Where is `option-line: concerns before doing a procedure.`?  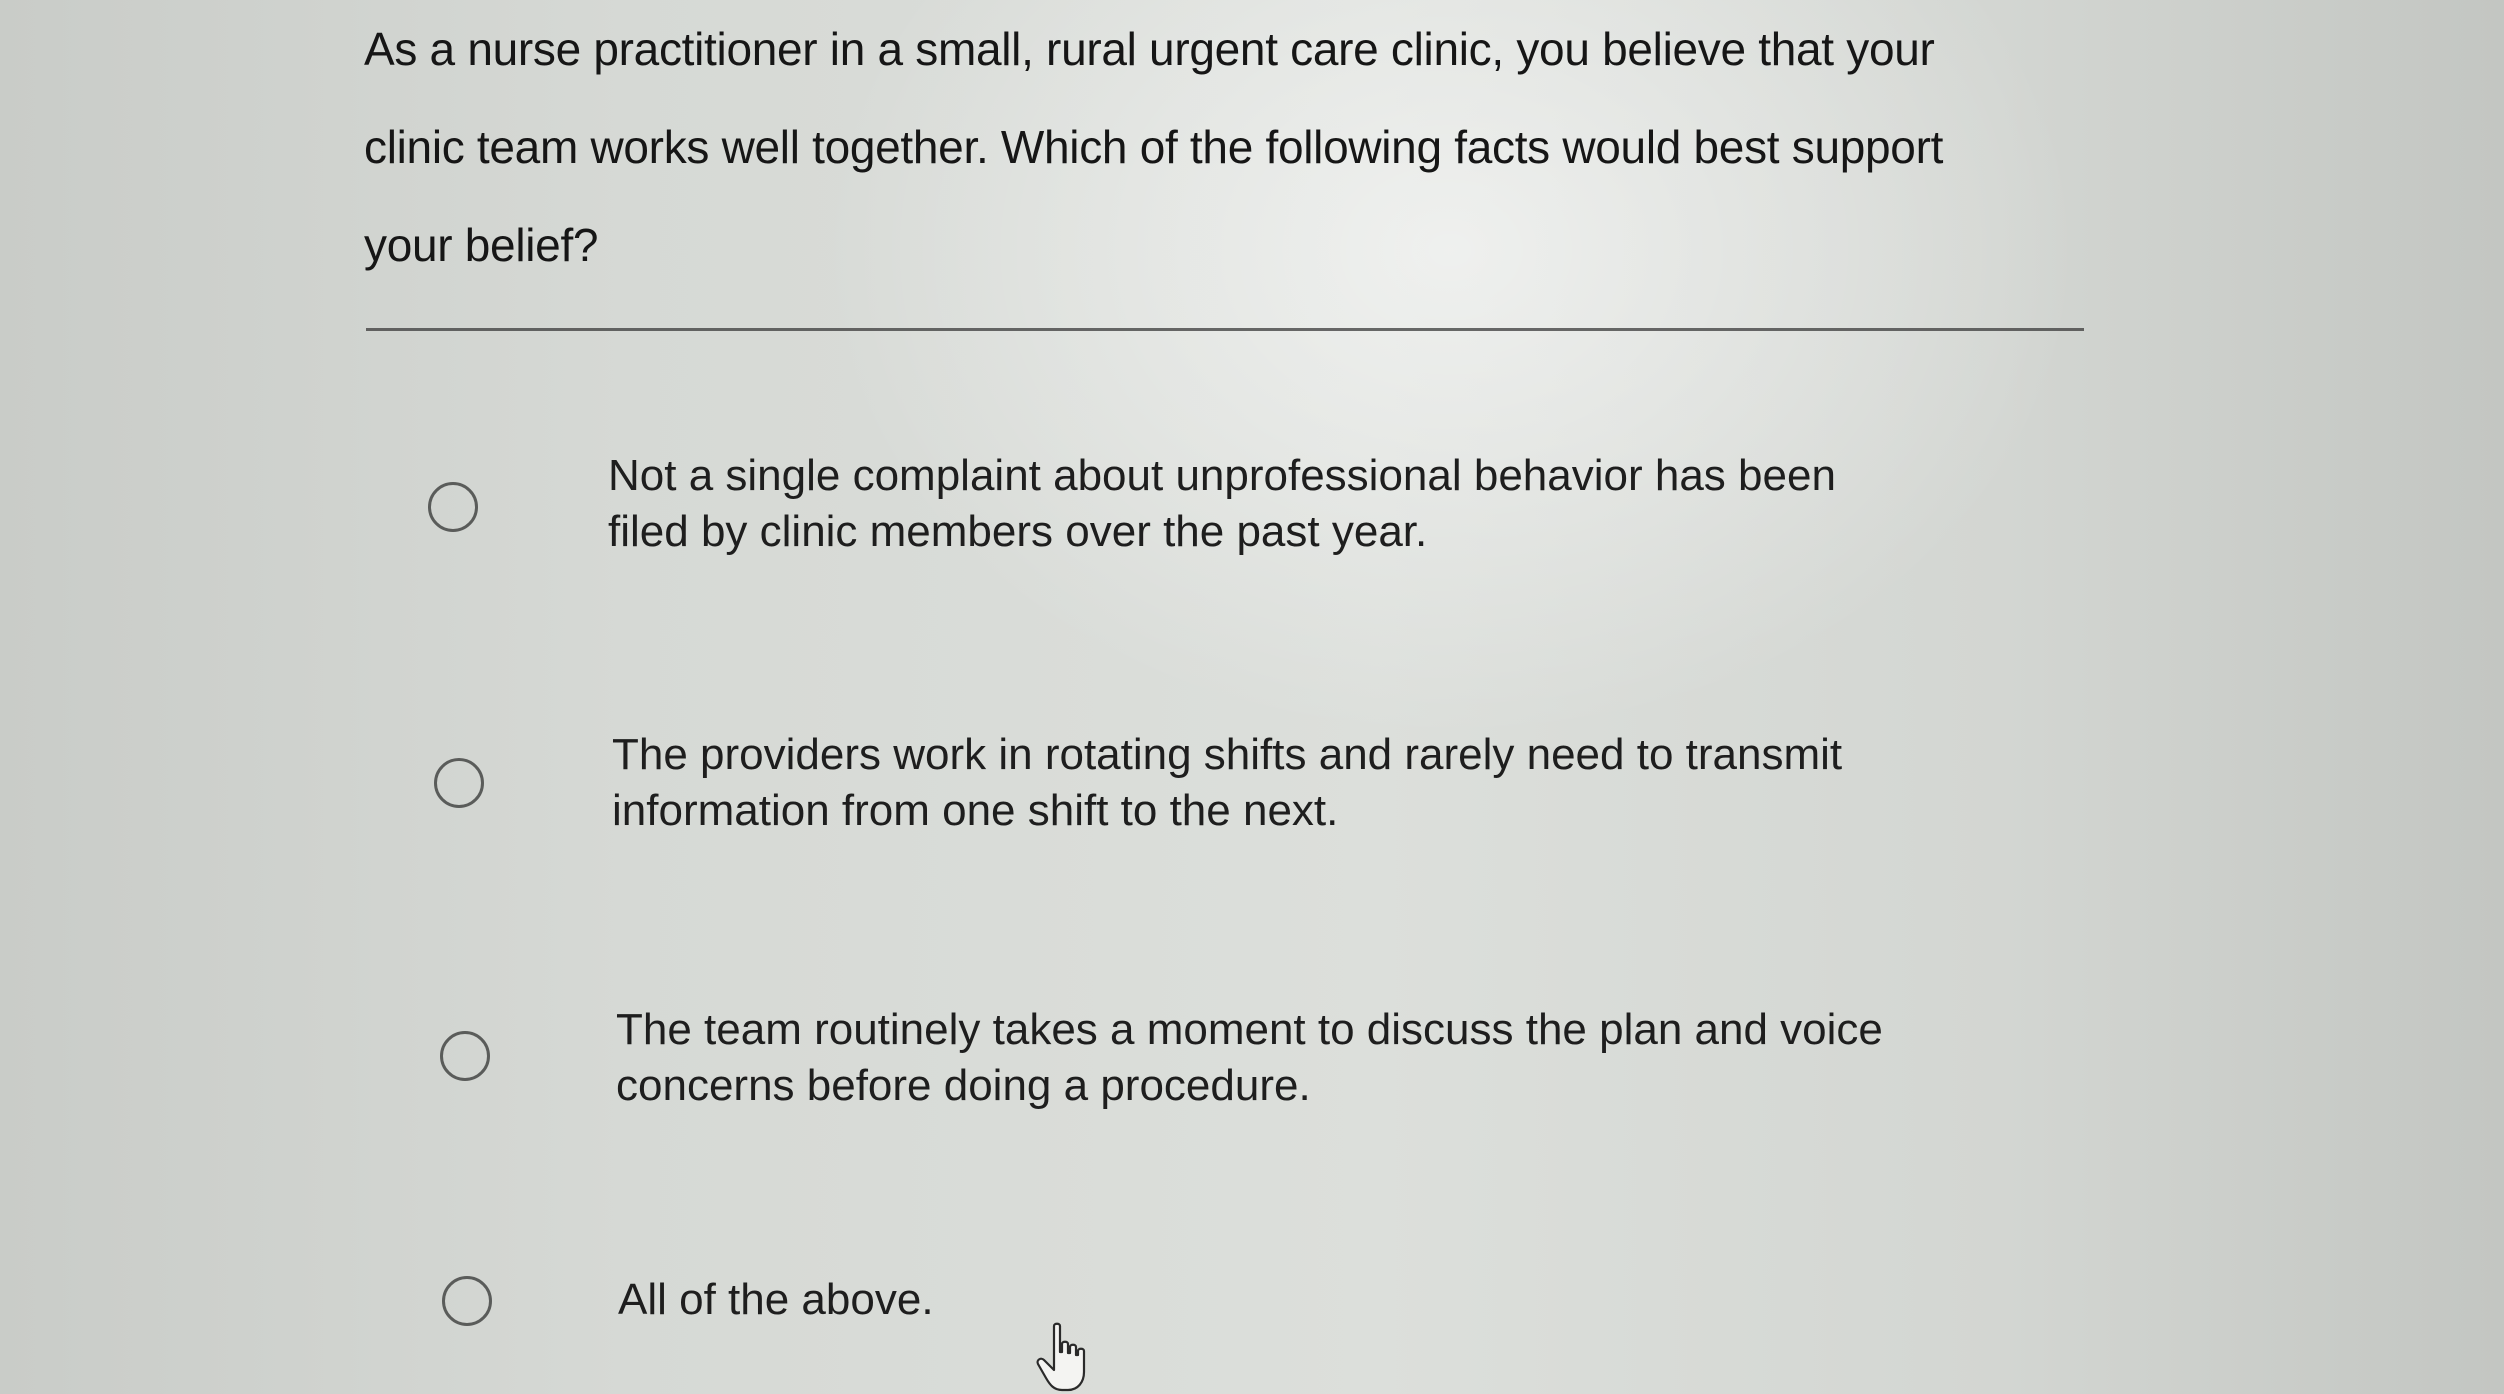 option-line: concerns before doing a procedure. is located at coordinates (963, 1085).